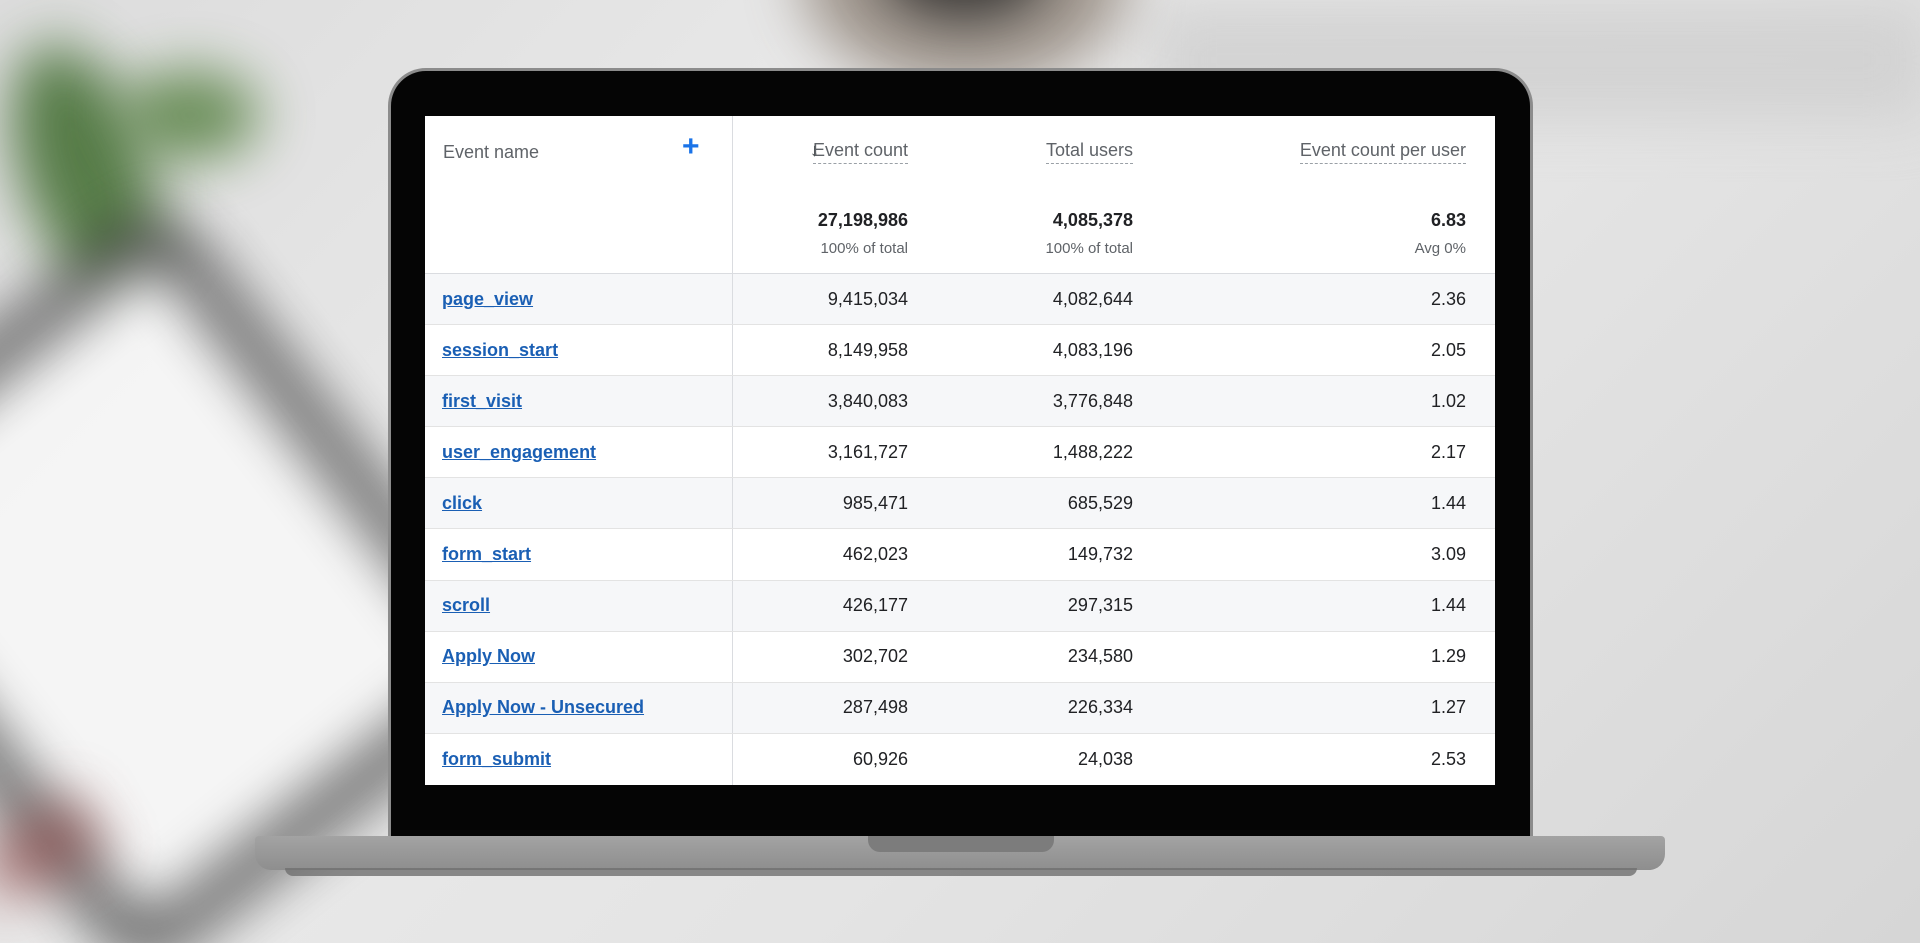  Describe the element at coordinates (1092, 349) in the screenshot. I see `total-users-cell: 4,083,196` at that location.